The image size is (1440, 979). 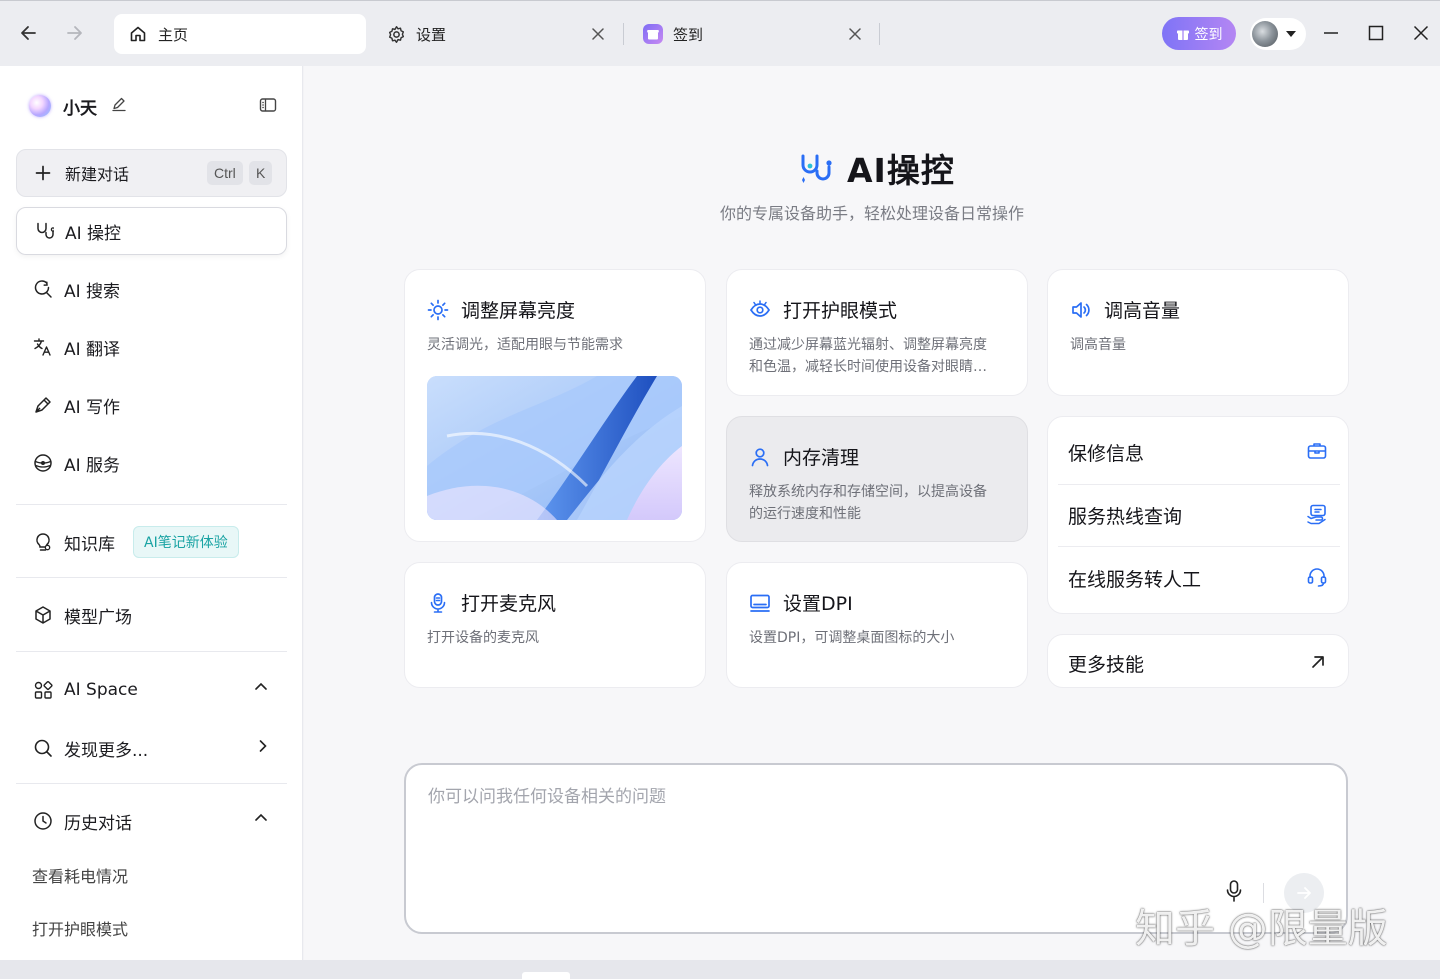 I want to click on bottom-bar, so click(x=720, y=969).